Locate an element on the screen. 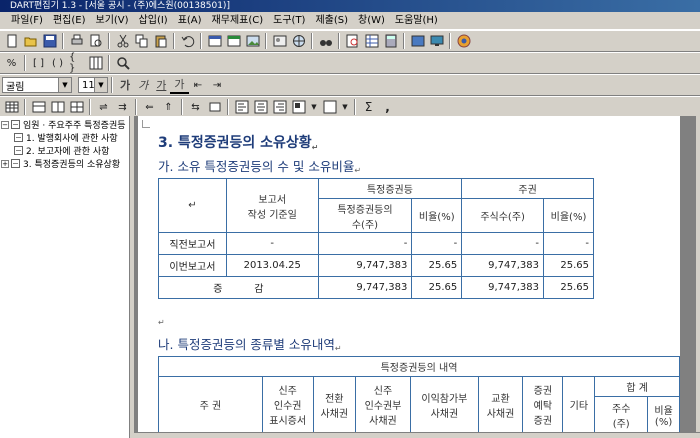  corner-marker is located at coordinates (146, 124).